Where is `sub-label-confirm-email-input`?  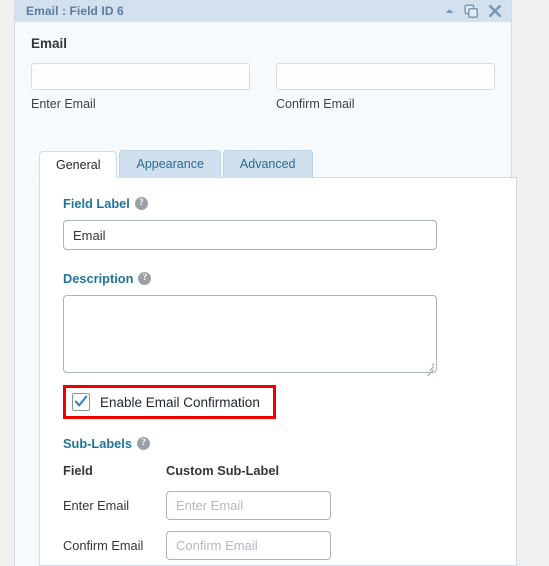 sub-label-confirm-email-input is located at coordinates (248, 545).